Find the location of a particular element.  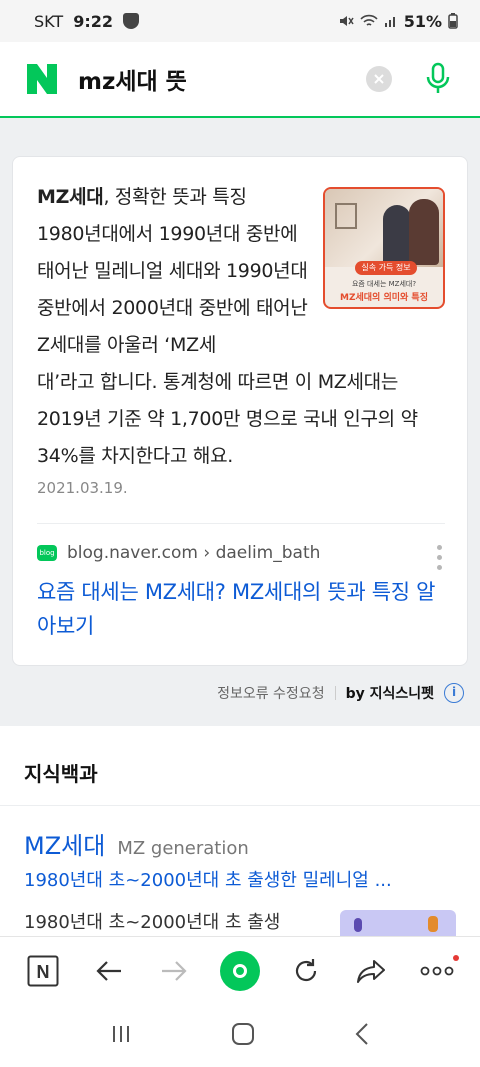

snippet-thumbnail: 실속 가득 정보 요즘 대세는 MZ세대? MZ세대의 의미와 특징 is located at coordinates (384, 248).